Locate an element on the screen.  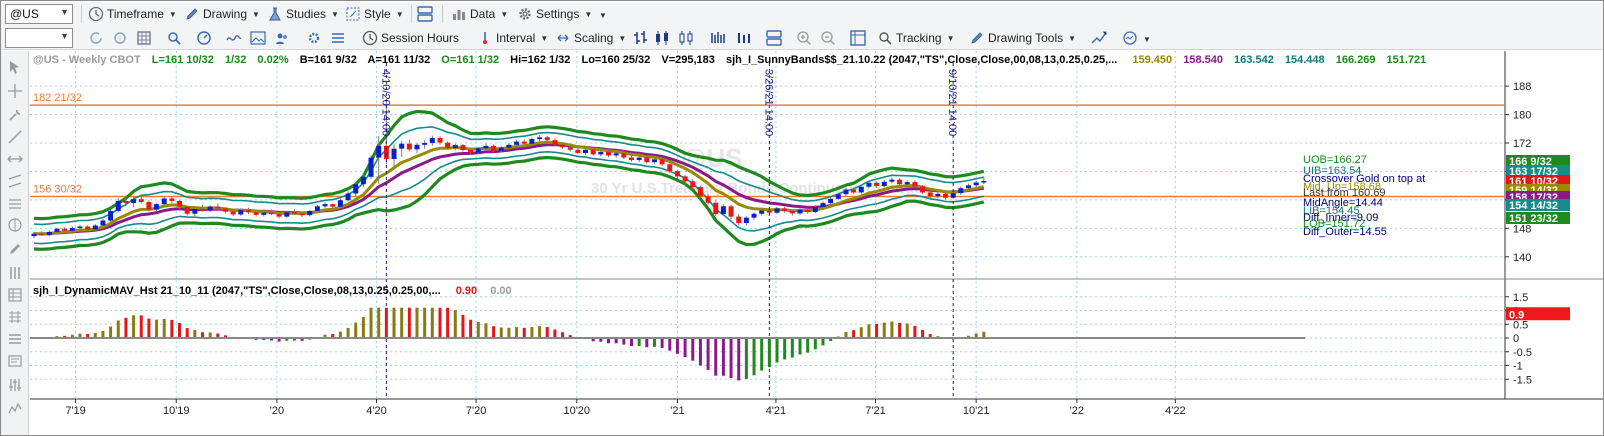
time-axis-label: 10'19 is located at coordinates (176, 411).